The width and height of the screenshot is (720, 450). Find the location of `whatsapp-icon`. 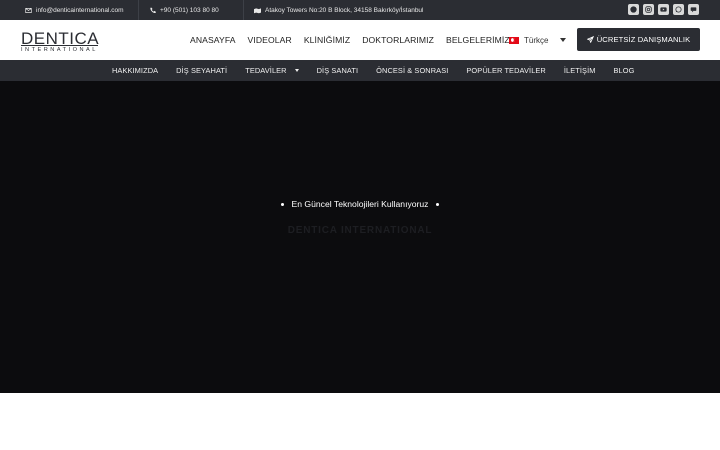

whatsapp-icon is located at coordinates (678, 9).